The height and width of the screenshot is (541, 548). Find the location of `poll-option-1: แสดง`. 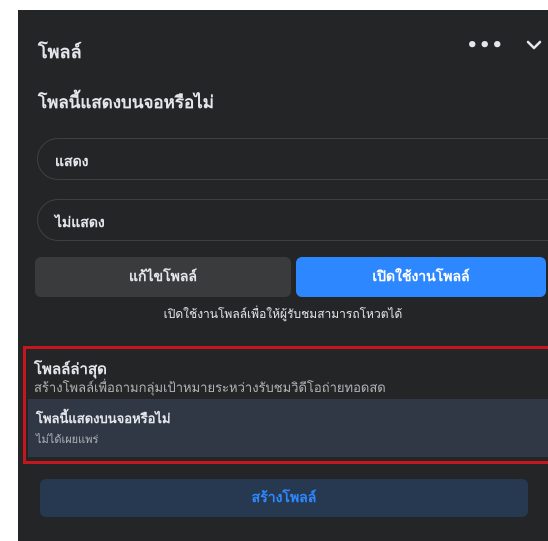

poll-option-1: แสดง is located at coordinates (292, 159).